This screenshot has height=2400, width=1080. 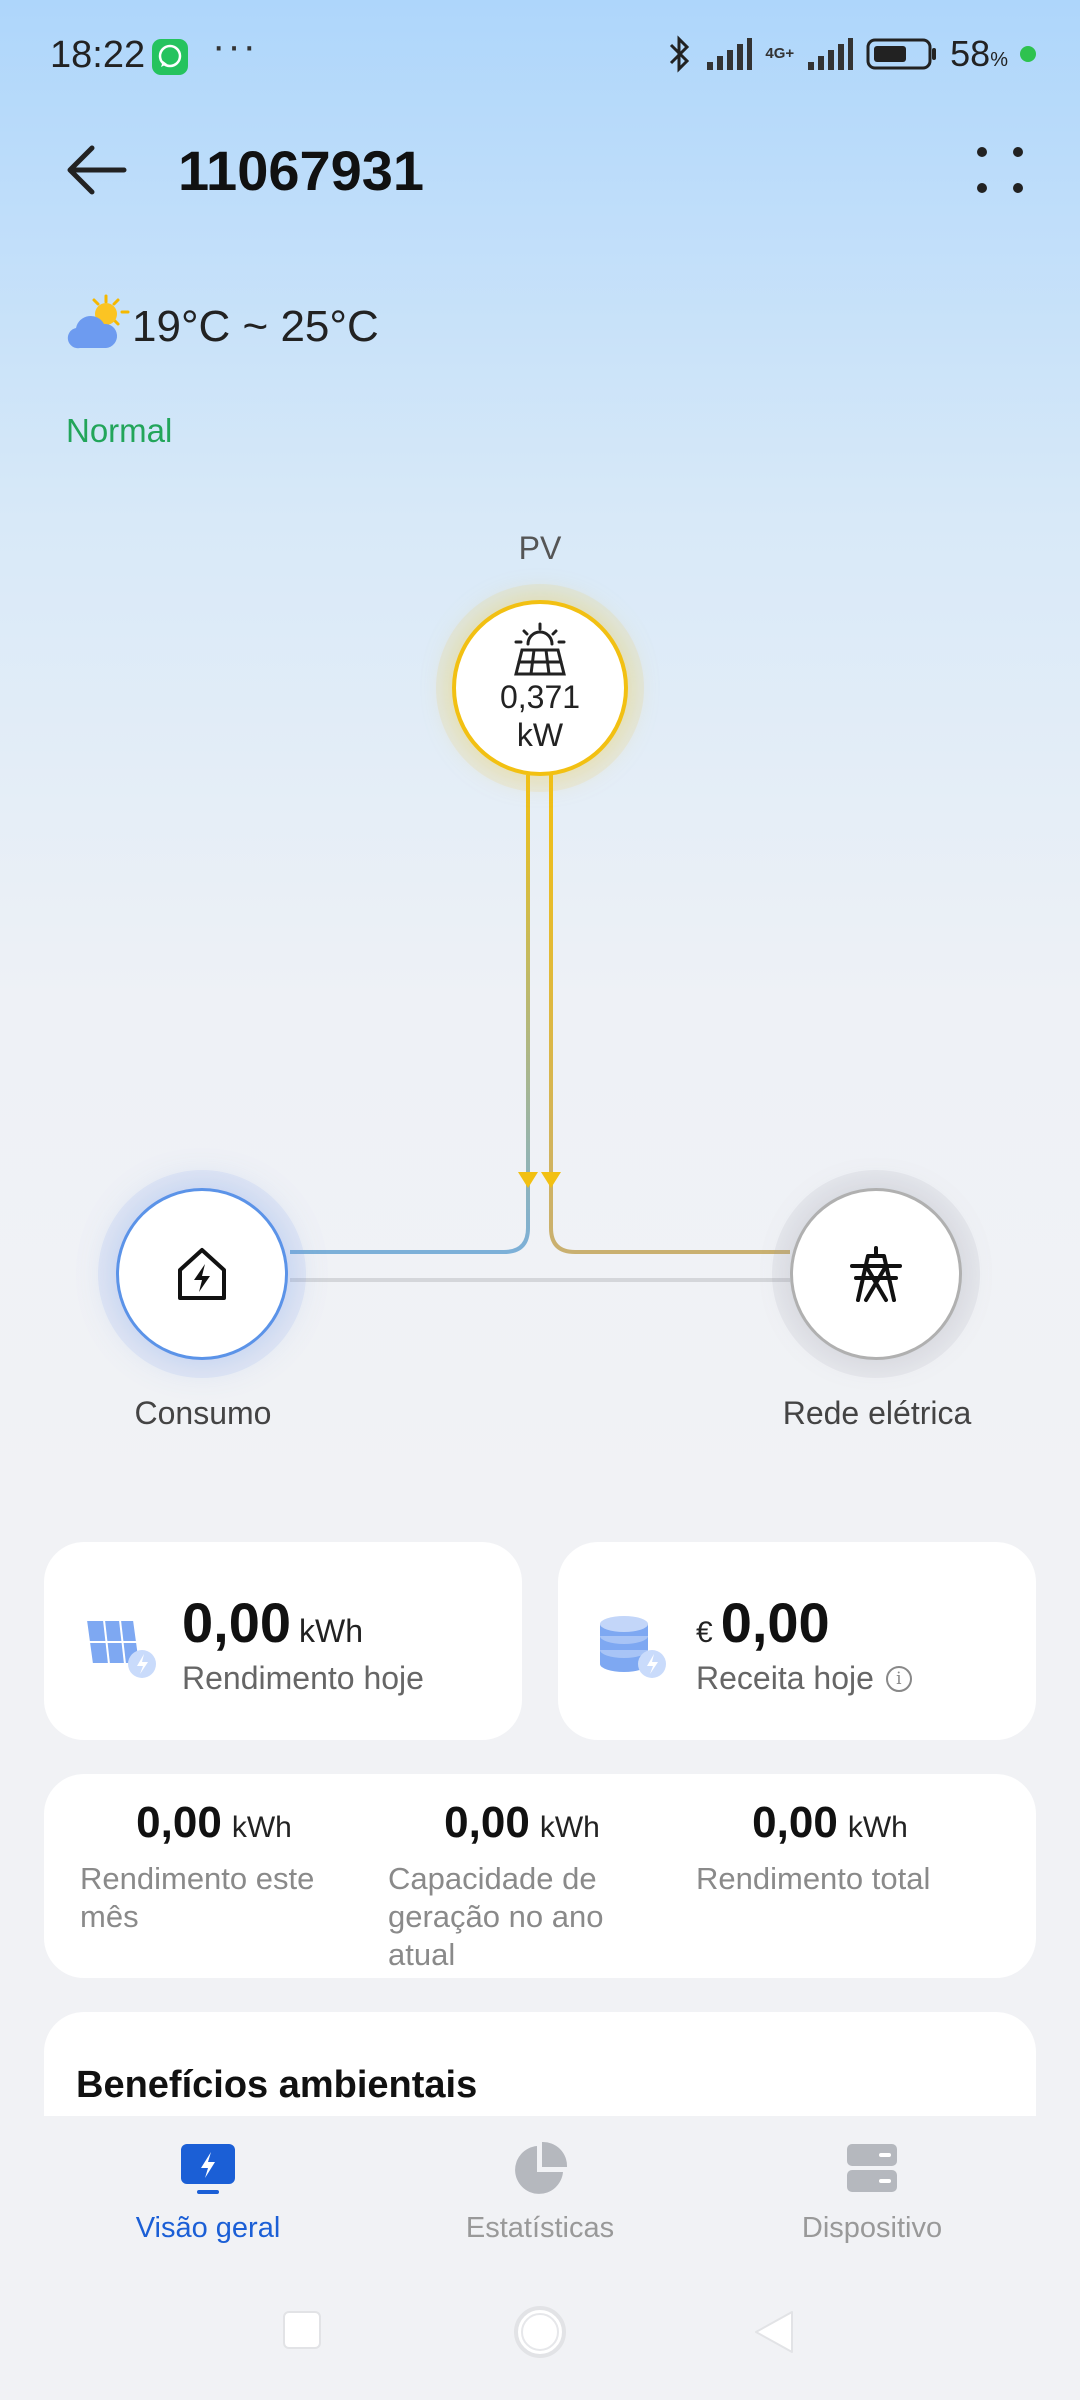 I want to click on revenue-today-value: 0,00, so click(x=775, y=1622).